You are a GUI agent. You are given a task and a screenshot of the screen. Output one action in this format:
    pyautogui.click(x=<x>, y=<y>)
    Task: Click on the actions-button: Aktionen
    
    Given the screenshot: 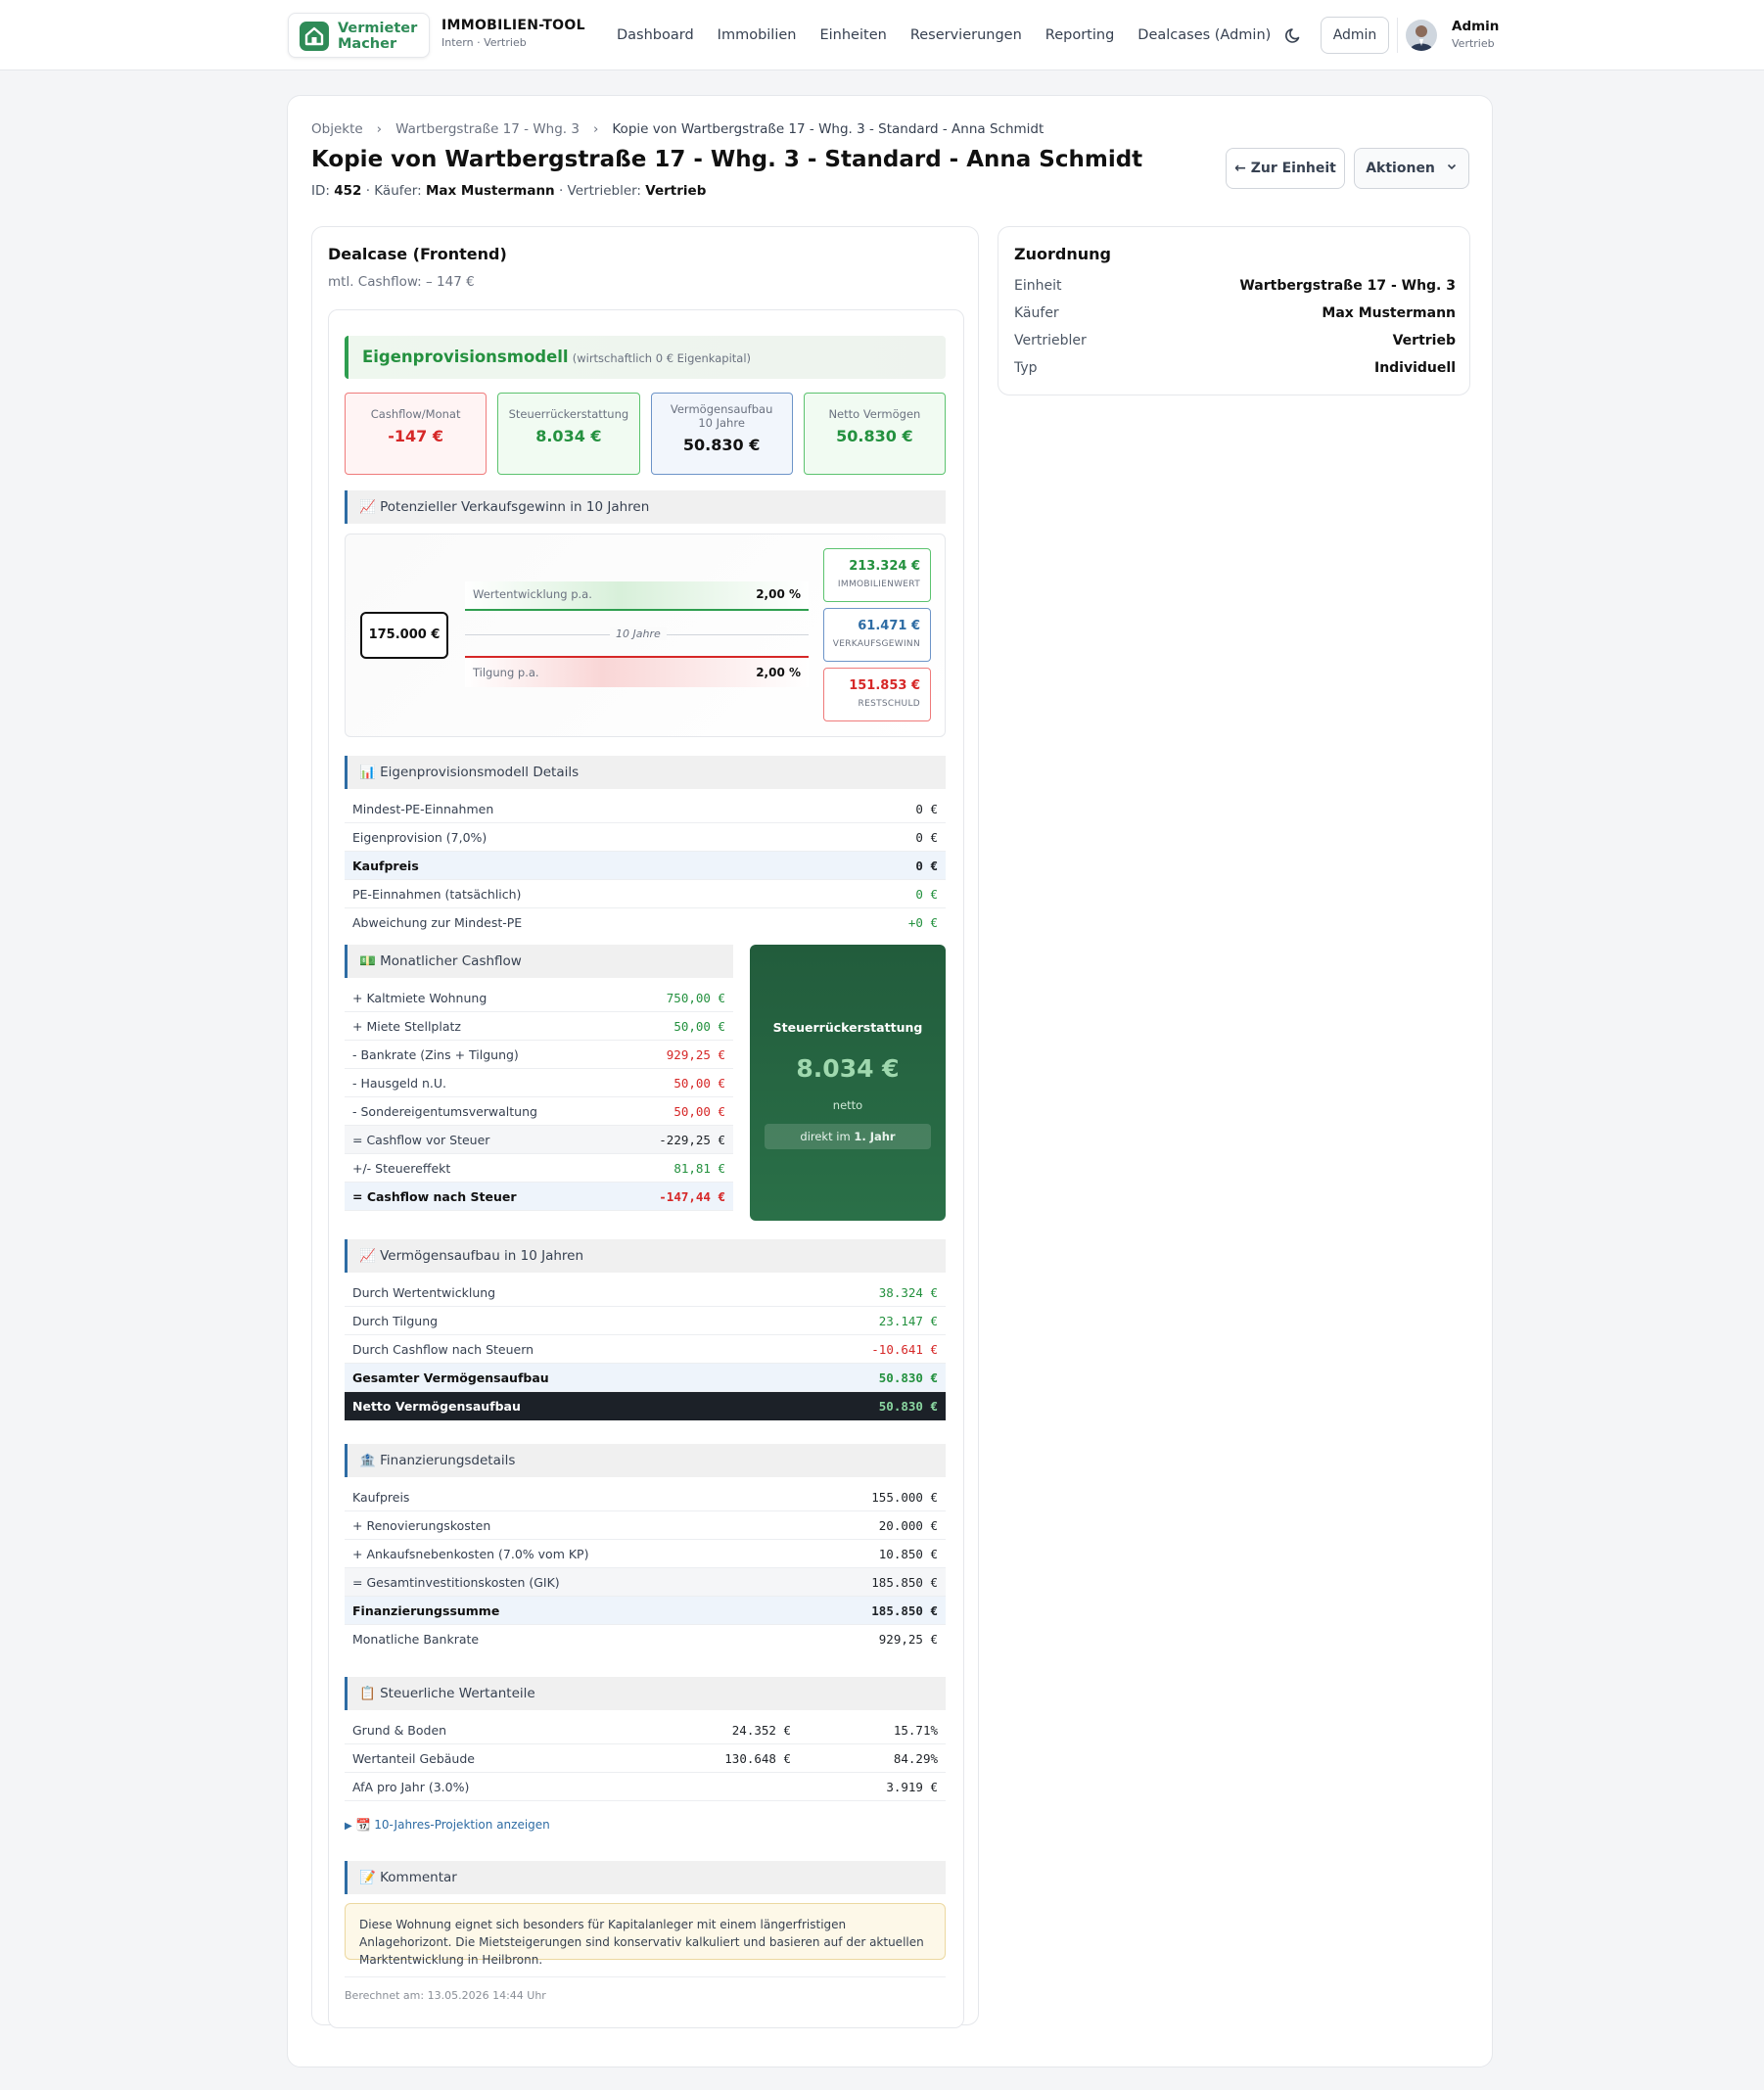 What is the action you would take?
    pyautogui.click(x=1411, y=168)
    